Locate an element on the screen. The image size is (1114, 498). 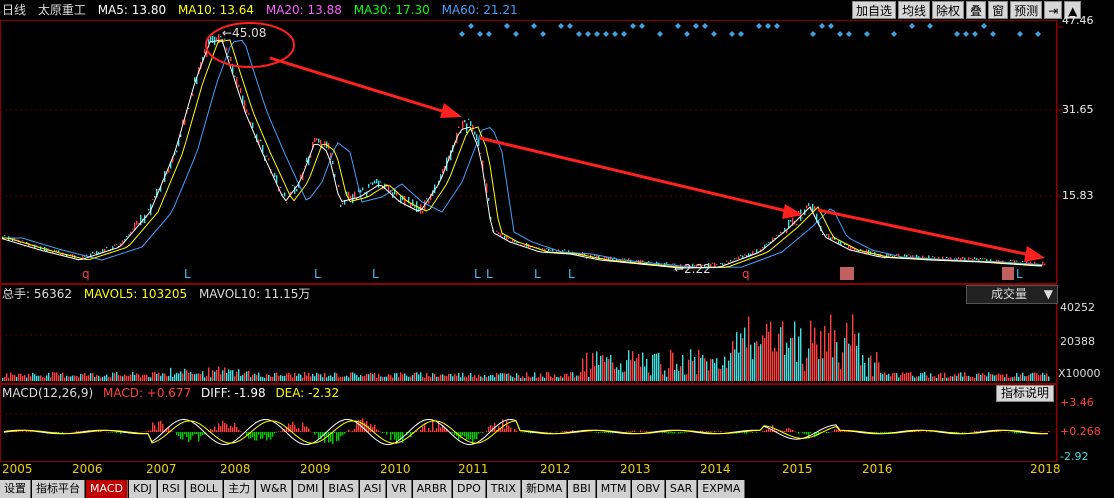
diff-value: DIFF: -1.98 is located at coordinates (233, 393).